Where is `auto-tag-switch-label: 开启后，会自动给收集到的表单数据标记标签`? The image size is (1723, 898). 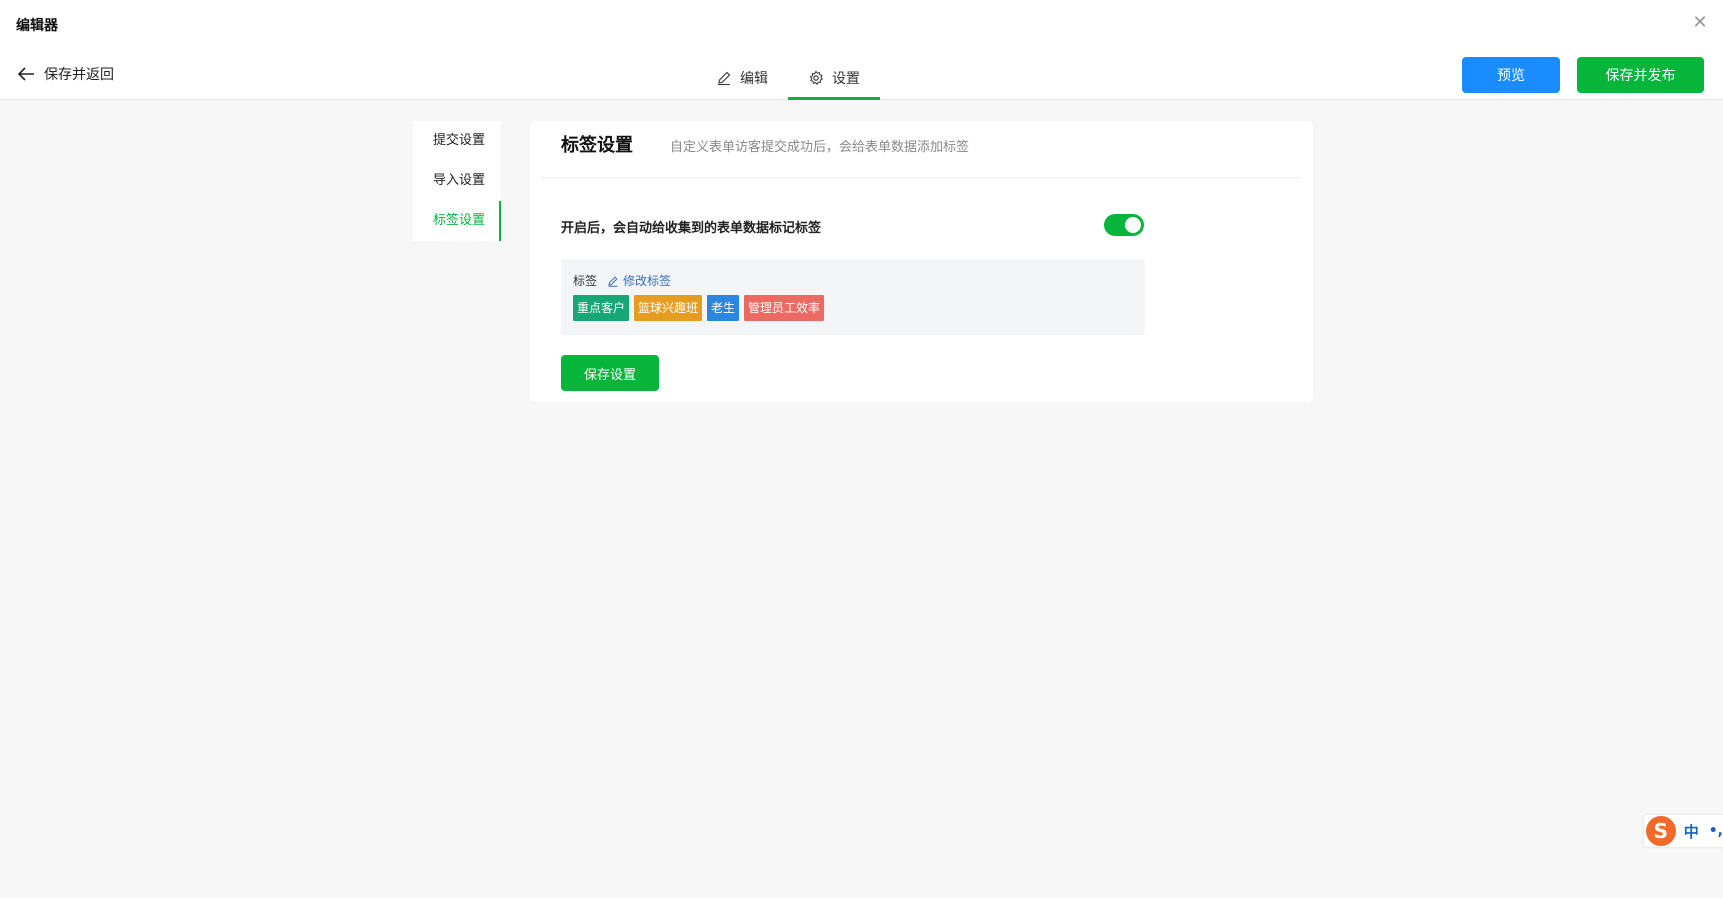
auto-tag-switch-label: 开启后，会自动给收集到的表单数据标记标签 is located at coordinates (691, 228).